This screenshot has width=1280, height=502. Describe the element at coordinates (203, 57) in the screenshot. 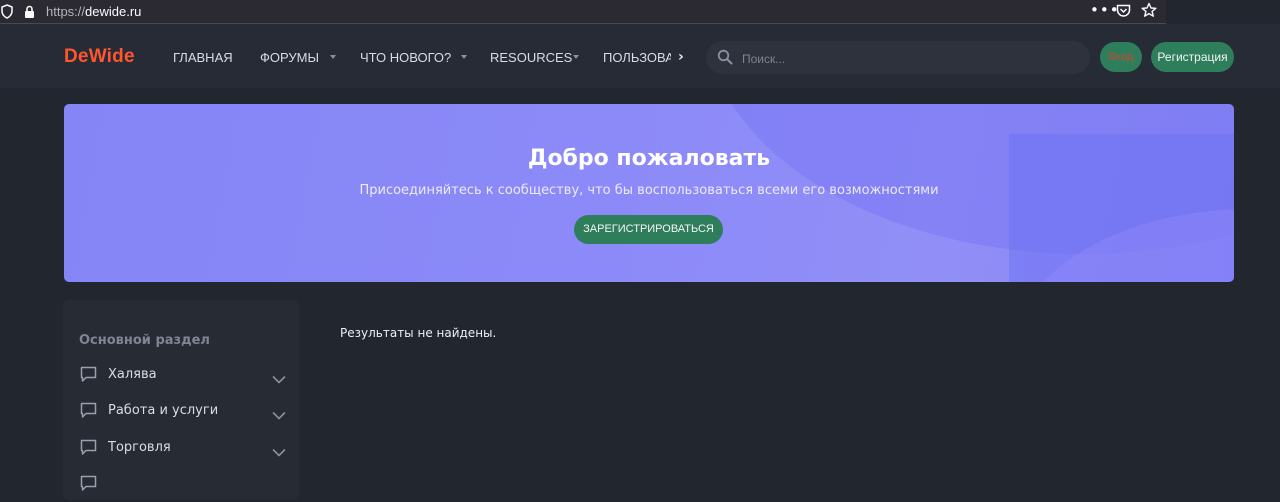

I see `nav-home: ГЛАВНАЯ` at that location.